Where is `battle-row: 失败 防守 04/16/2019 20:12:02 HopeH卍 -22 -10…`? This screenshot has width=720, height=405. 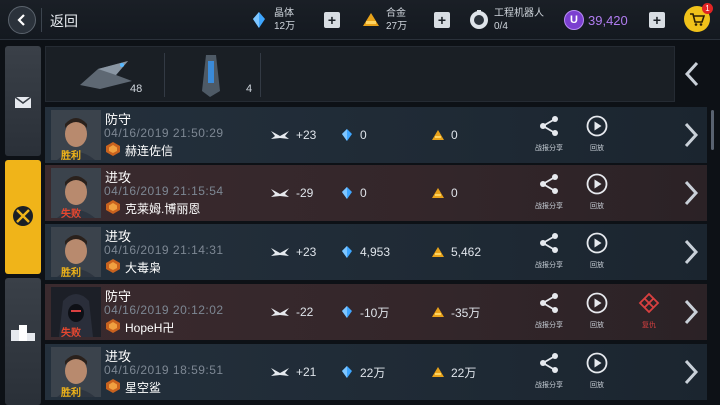 battle-row: 失败 防守 04/16/2019 20:12:02 HopeH卍 -22 -10… is located at coordinates (376, 312).